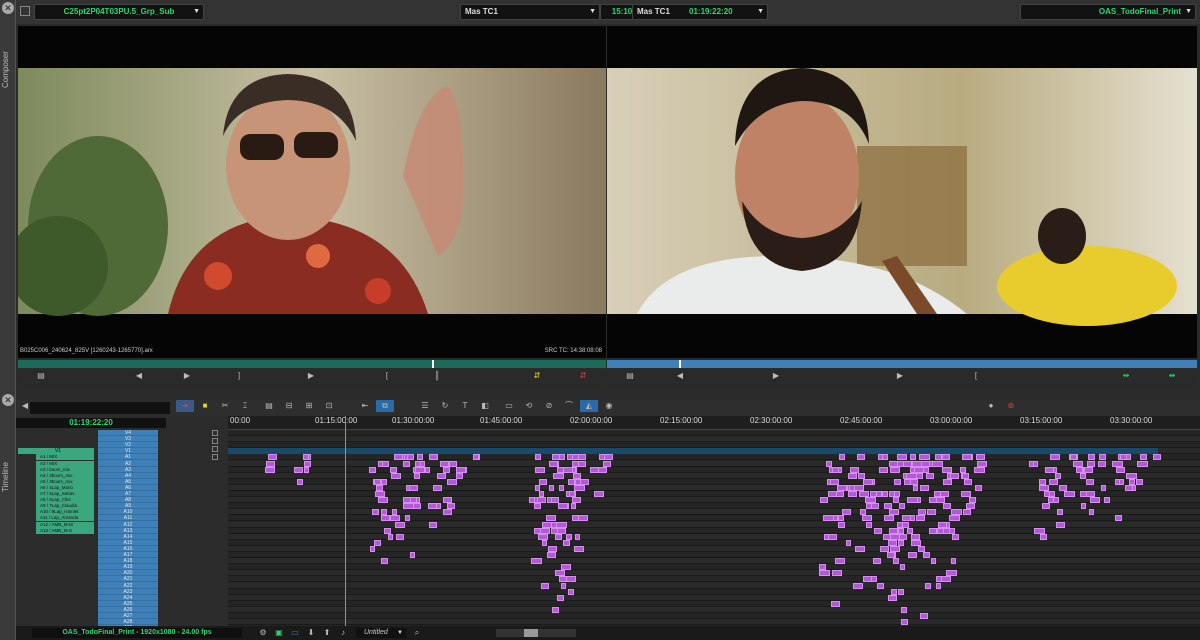 The width and height of the screenshot is (1200, 640). What do you see at coordinates (128, 439) in the screenshot?
I see `record-track-v3: V3` at bounding box center [128, 439].